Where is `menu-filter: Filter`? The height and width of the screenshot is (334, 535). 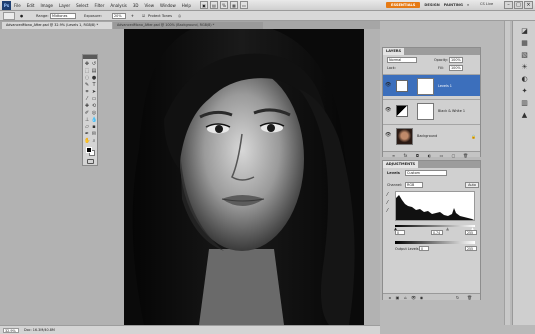
menu-filter: Filter is located at coordinates (99, 5).